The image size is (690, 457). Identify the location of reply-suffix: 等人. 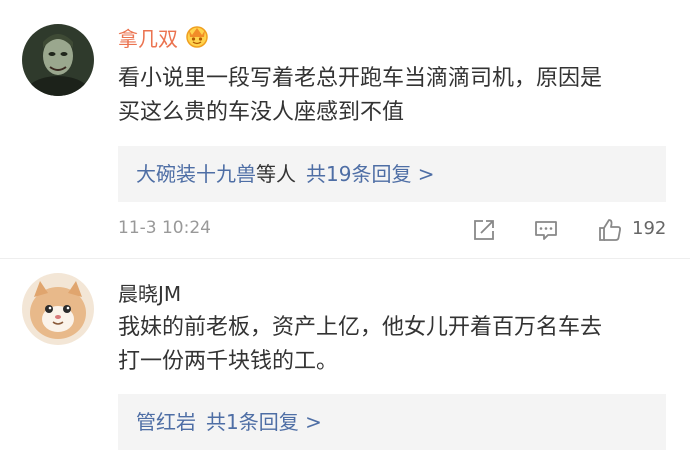
(276, 174).